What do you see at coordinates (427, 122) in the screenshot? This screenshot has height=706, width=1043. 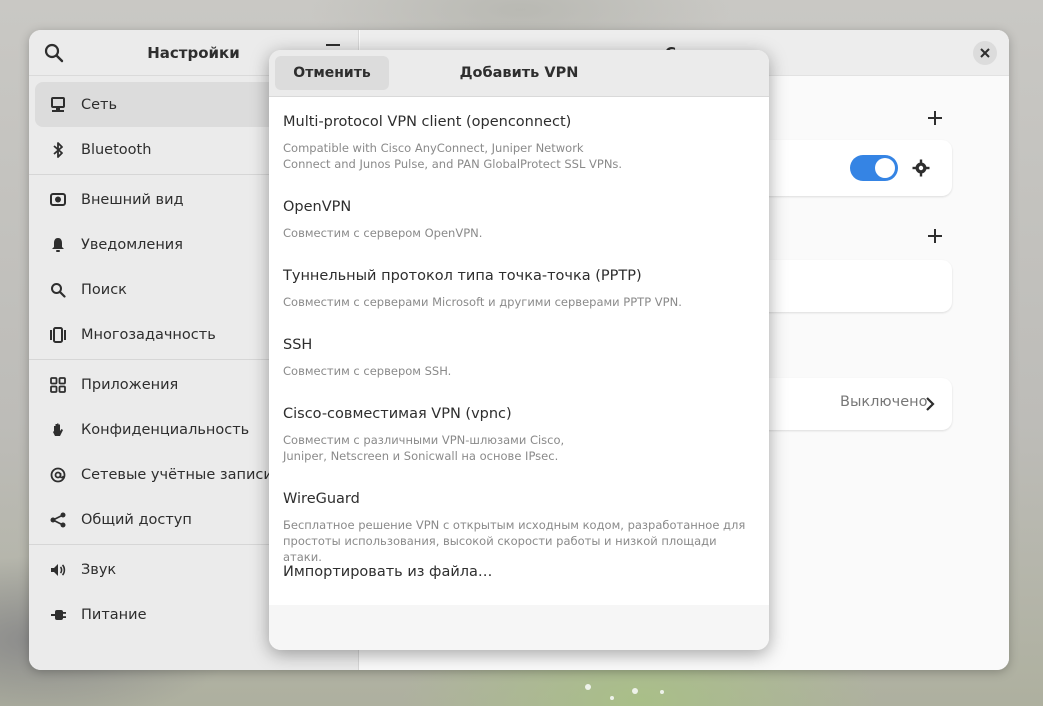 I see `vpn-option-name: Multi-protocol VPN client (openconnect)` at bounding box center [427, 122].